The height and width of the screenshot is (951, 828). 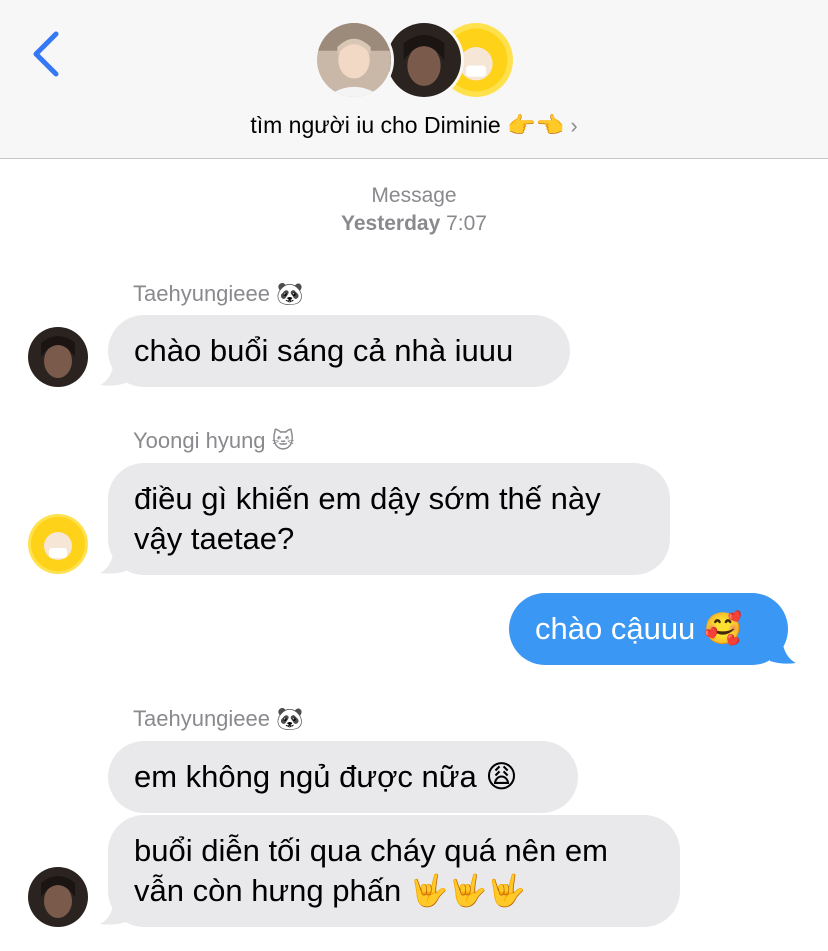 I want to click on message-bubble: chào buổi sáng cả nhà iuuu, so click(x=339, y=351).